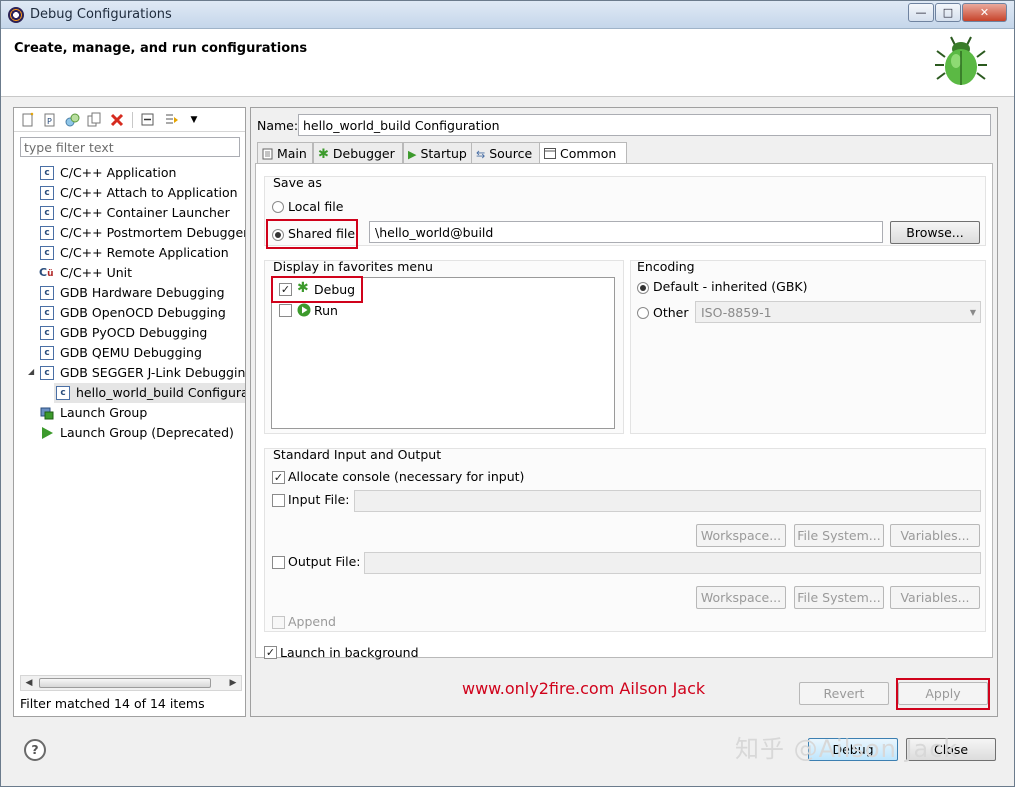 This screenshot has height=787, width=1015. What do you see at coordinates (270, 652) in the screenshot?
I see `launch-background-checkbox: ✓` at bounding box center [270, 652].